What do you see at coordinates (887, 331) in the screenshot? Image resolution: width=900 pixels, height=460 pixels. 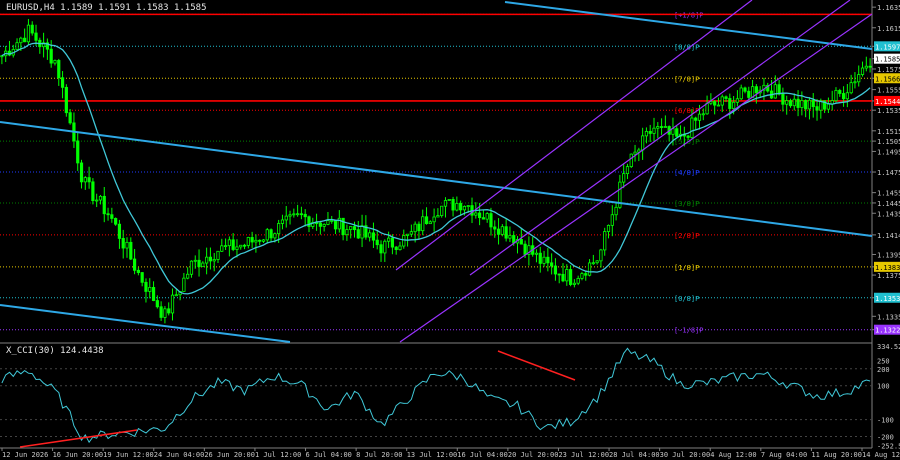 I see `price-label-text: 1.1322` at bounding box center [887, 331].